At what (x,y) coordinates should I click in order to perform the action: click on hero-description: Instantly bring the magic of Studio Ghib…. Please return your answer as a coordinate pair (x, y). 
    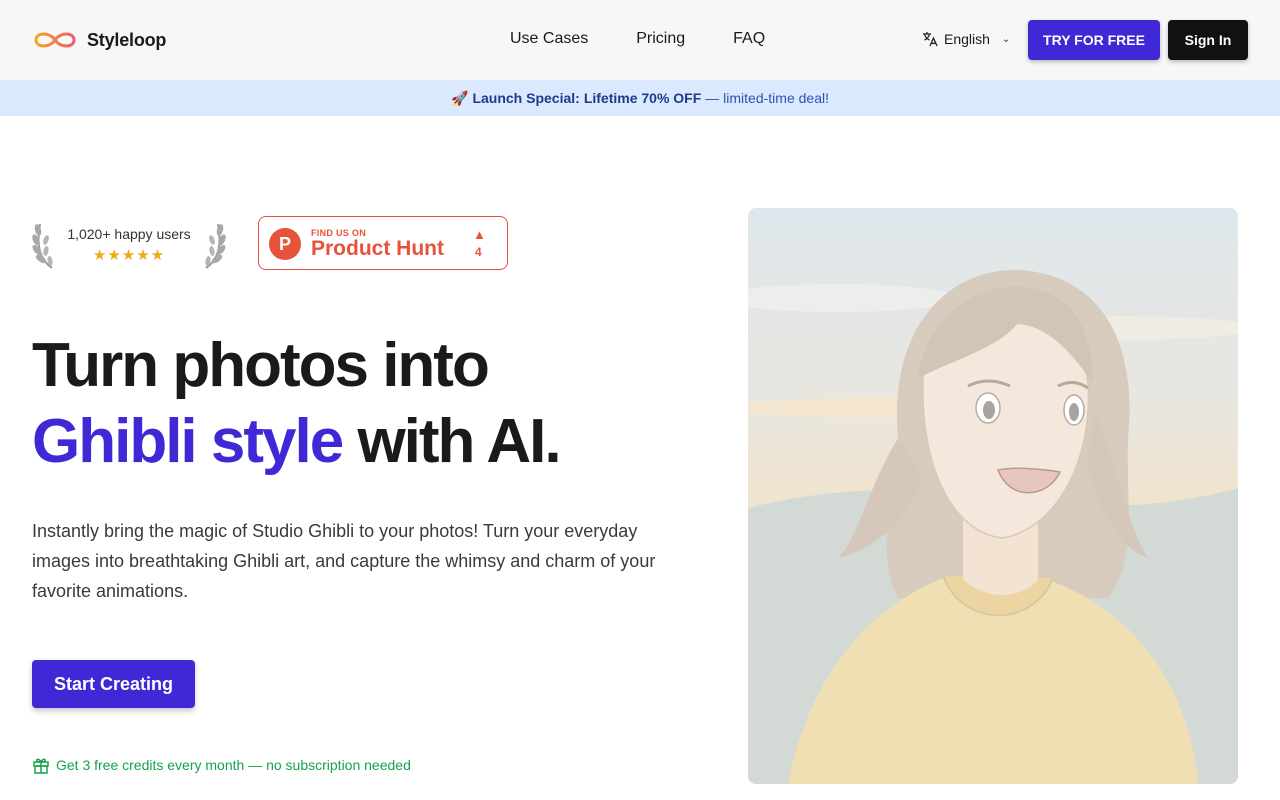
    Looking at the image, I should click on (344, 561).